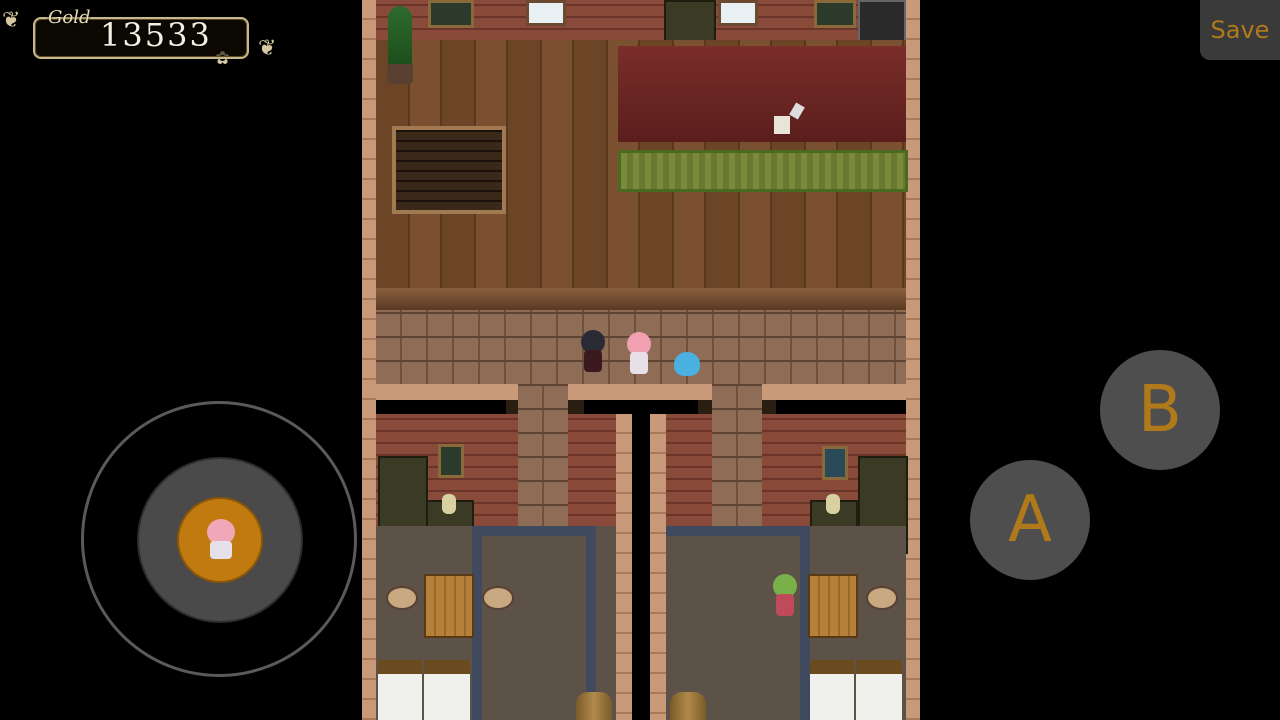  I want to click on npc-green-haired-girl, so click(785, 597).